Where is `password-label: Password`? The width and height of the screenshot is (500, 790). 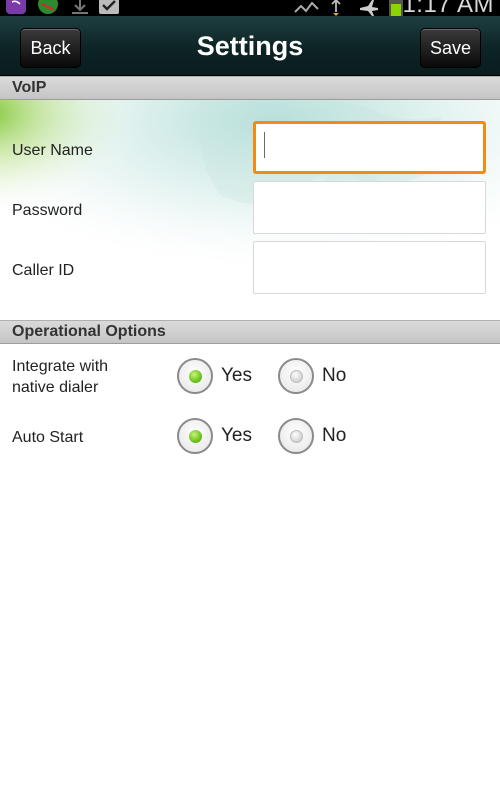
password-label: Password is located at coordinates (47, 210).